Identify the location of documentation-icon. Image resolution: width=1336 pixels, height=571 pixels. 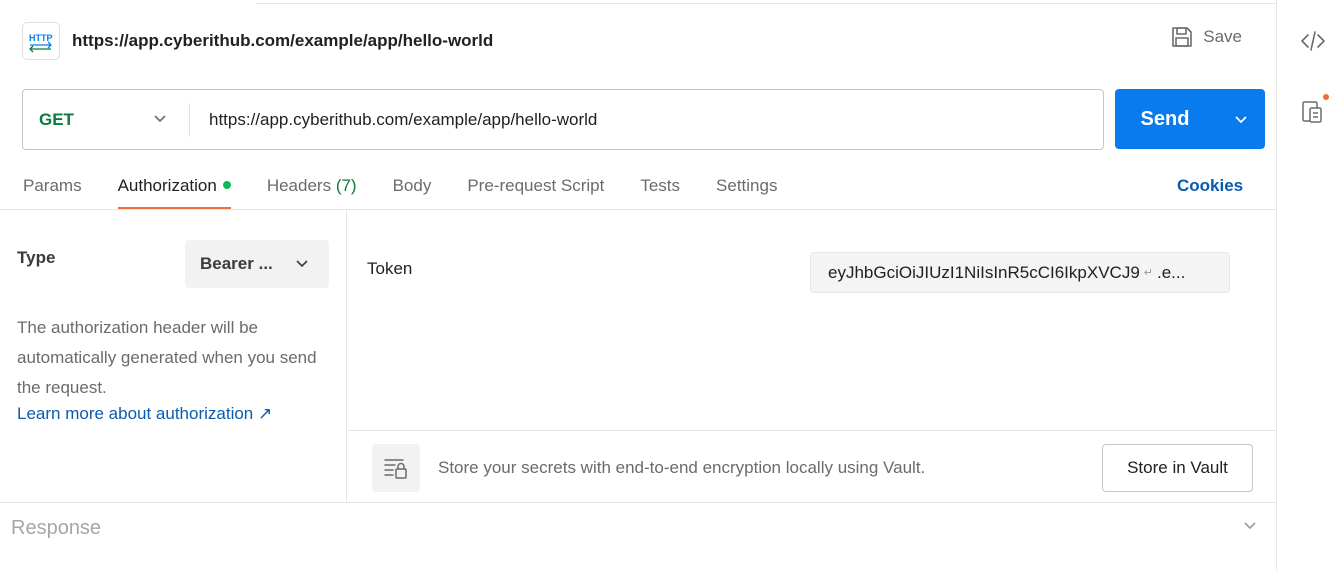
(1315, 109).